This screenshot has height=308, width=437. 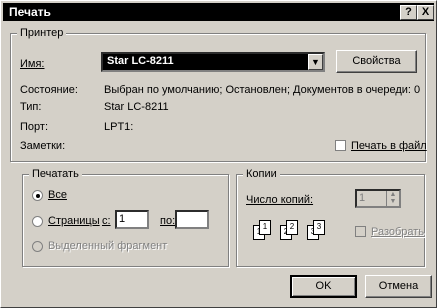 What do you see at coordinates (49, 90) in the screenshot?
I see `status-label: Состояние:` at bounding box center [49, 90].